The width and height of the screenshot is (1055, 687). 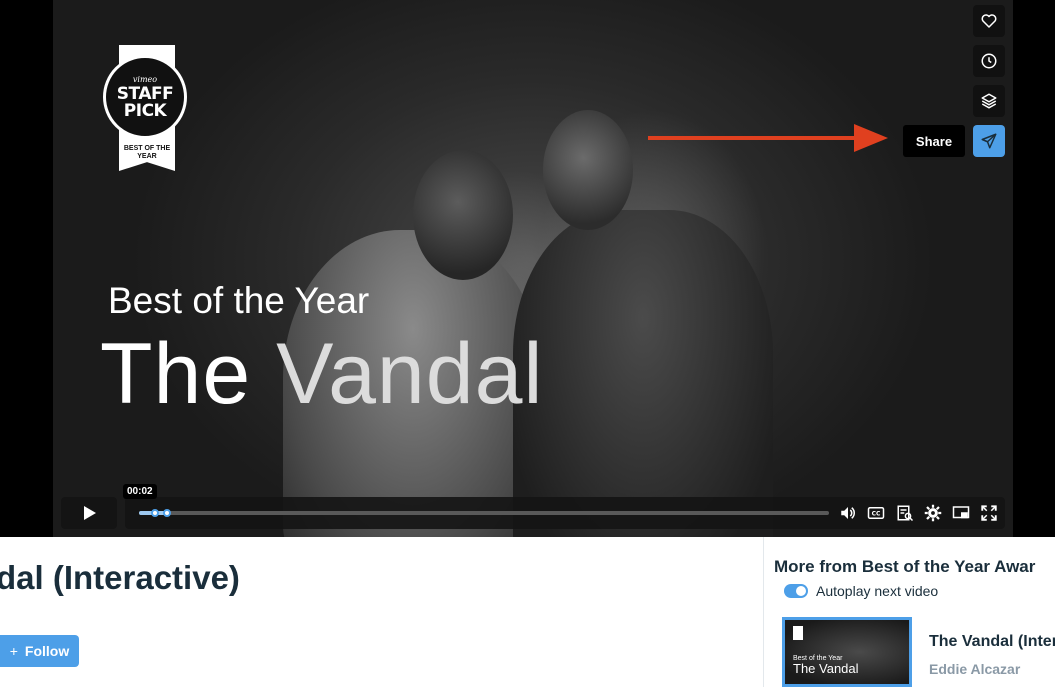 I want to click on layers-icon, so click(x=989, y=101).